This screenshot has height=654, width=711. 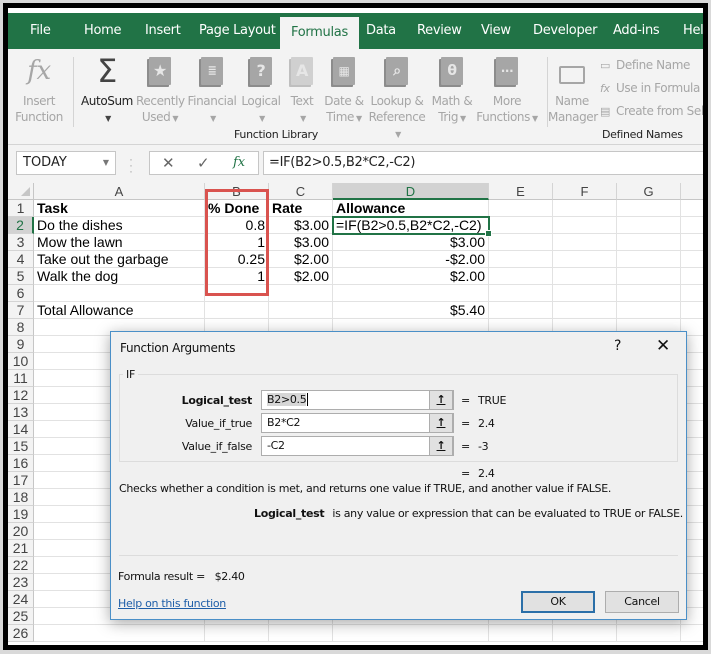 What do you see at coordinates (573, 89) in the screenshot?
I see `name-manager-button: Name Manager` at bounding box center [573, 89].